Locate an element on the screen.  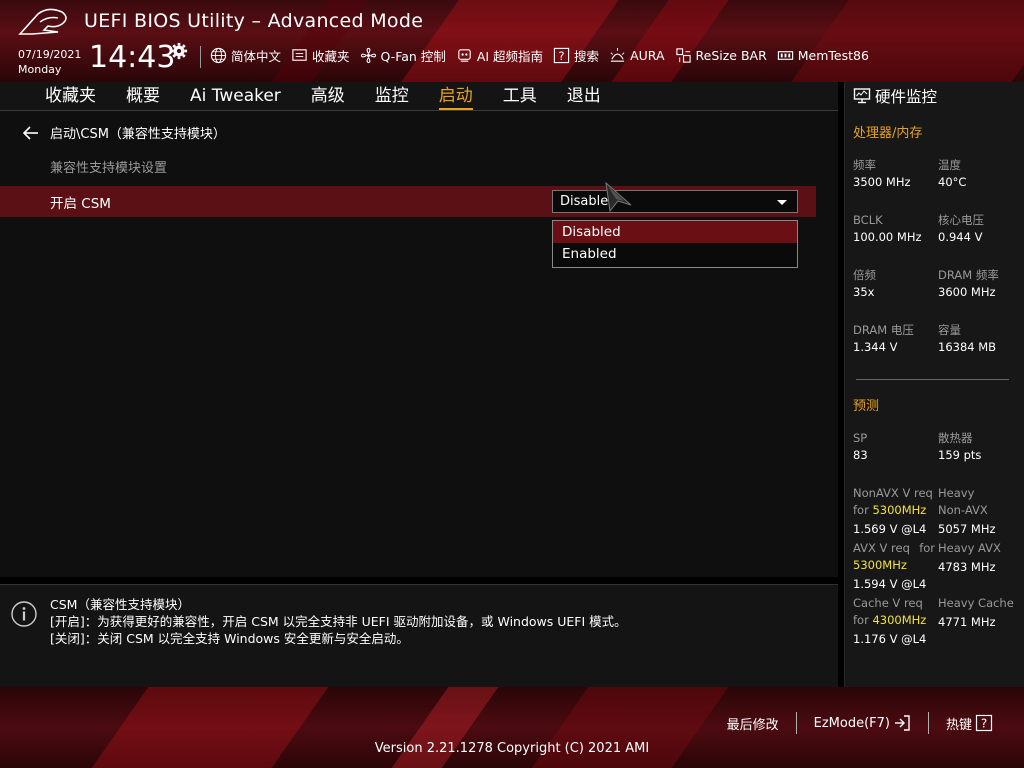
tab-favorites: 收藏夹 is located at coordinates (70, 96).